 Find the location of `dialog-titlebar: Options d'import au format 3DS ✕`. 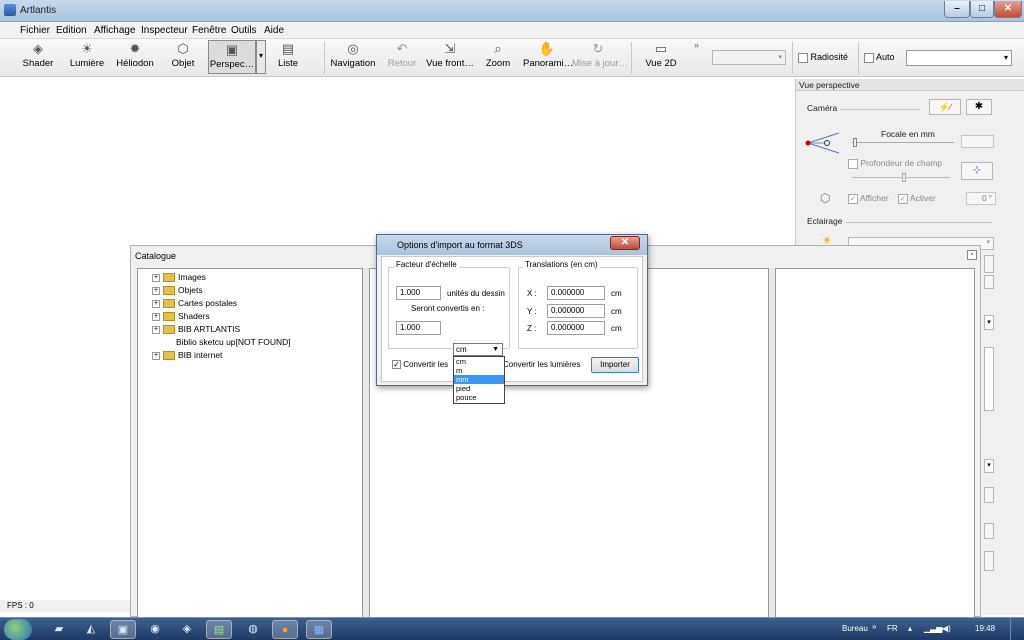

dialog-titlebar: Options d'import au format 3DS ✕ is located at coordinates (512, 245).